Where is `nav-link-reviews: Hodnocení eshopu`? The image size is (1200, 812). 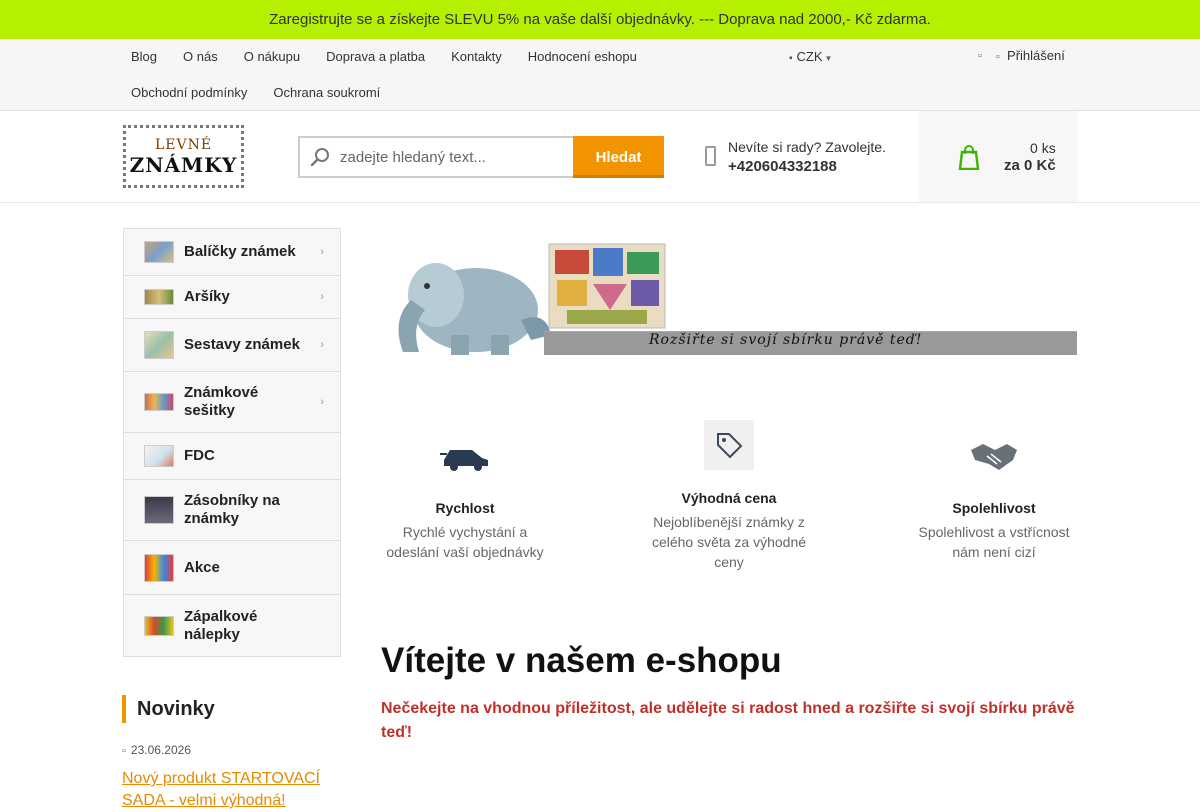 nav-link-reviews: Hodnocení eshopu is located at coordinates (582, 57).